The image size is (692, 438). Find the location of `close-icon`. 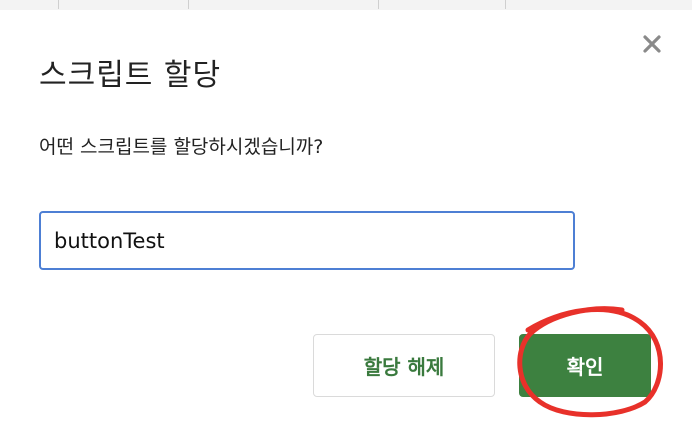

close-icon is located at coordinates (652, 44).